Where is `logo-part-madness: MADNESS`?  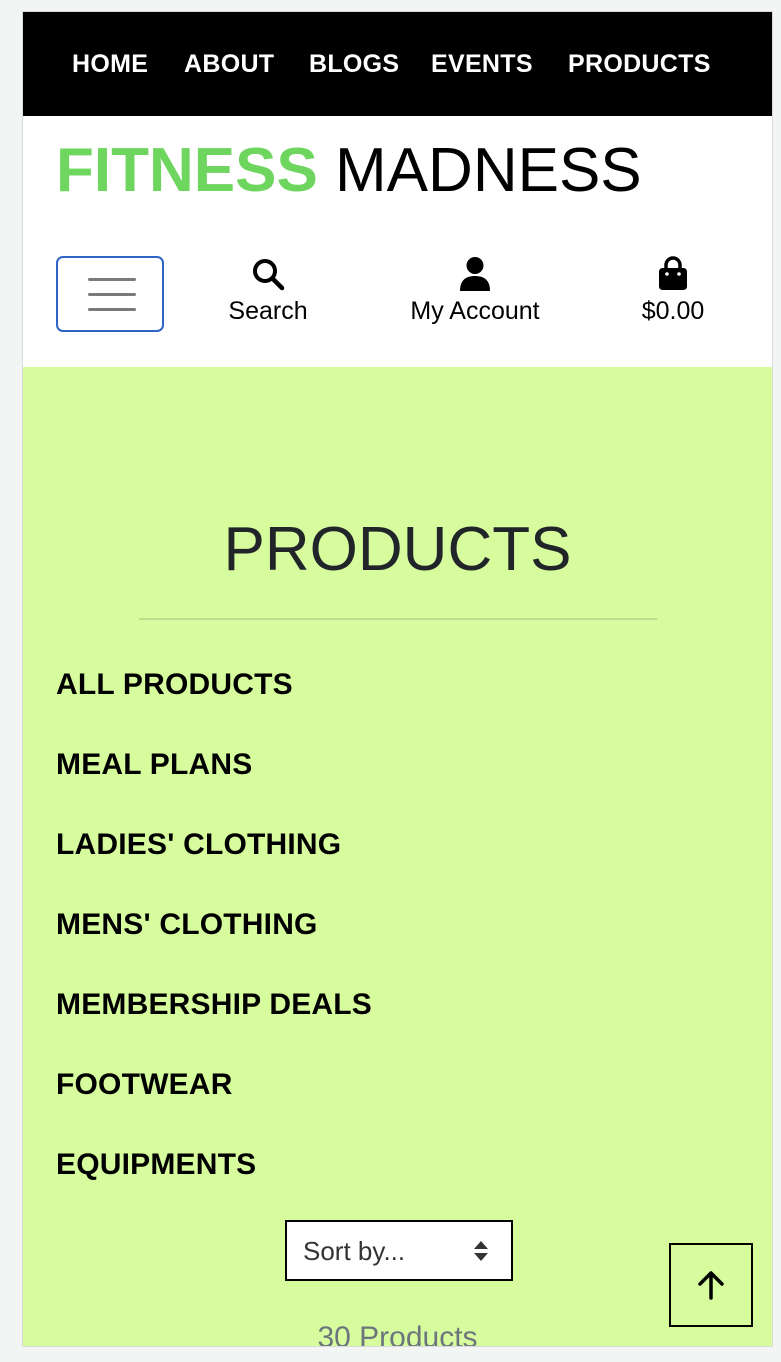 logo-part-madness: MADNESS is located at coordinates (479, 170).